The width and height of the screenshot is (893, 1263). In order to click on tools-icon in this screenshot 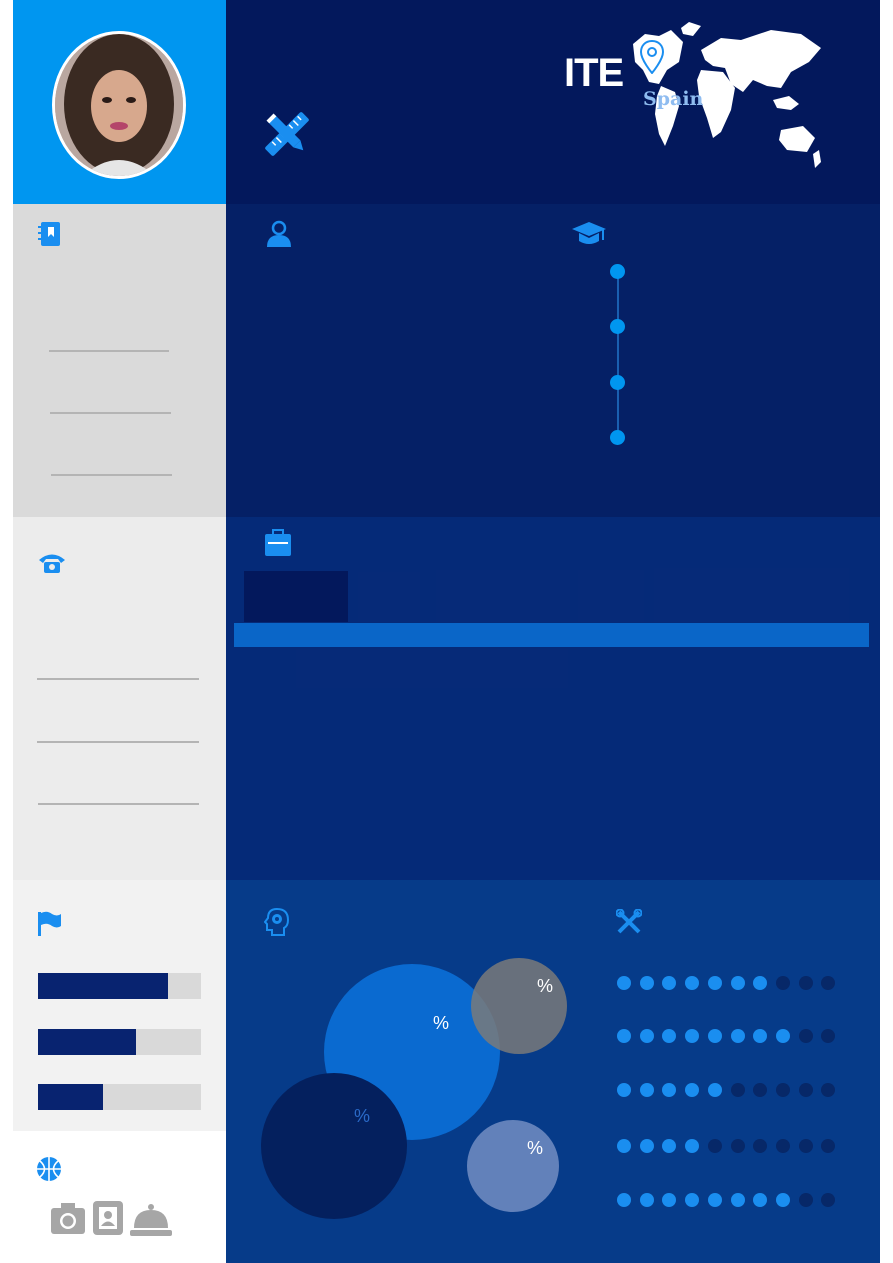, I will do `click(629, 924)`.